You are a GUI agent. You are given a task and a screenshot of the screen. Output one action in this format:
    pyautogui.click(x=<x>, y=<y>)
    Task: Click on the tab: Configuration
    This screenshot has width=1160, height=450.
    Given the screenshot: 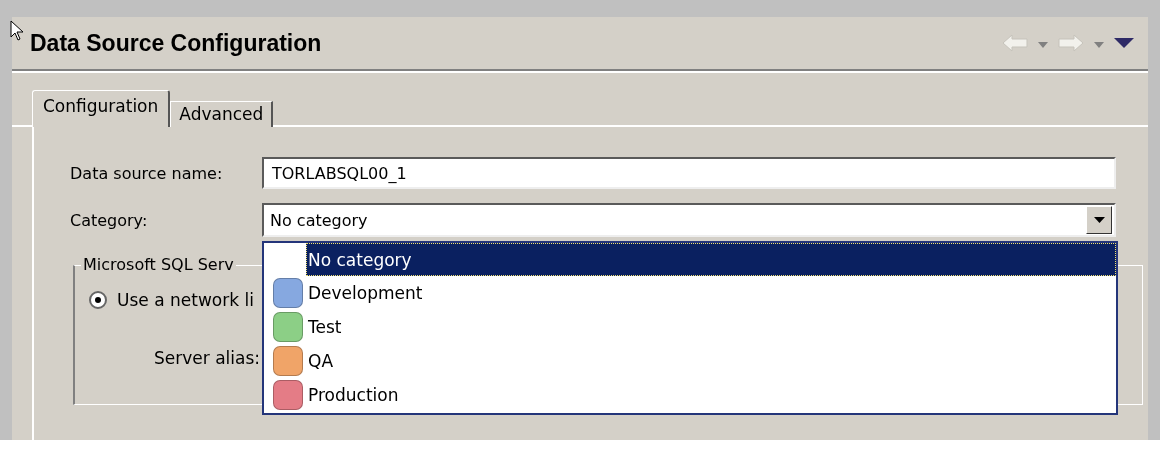 What is the action you would take?
    pyautogui.click(x=101, y=108)
    